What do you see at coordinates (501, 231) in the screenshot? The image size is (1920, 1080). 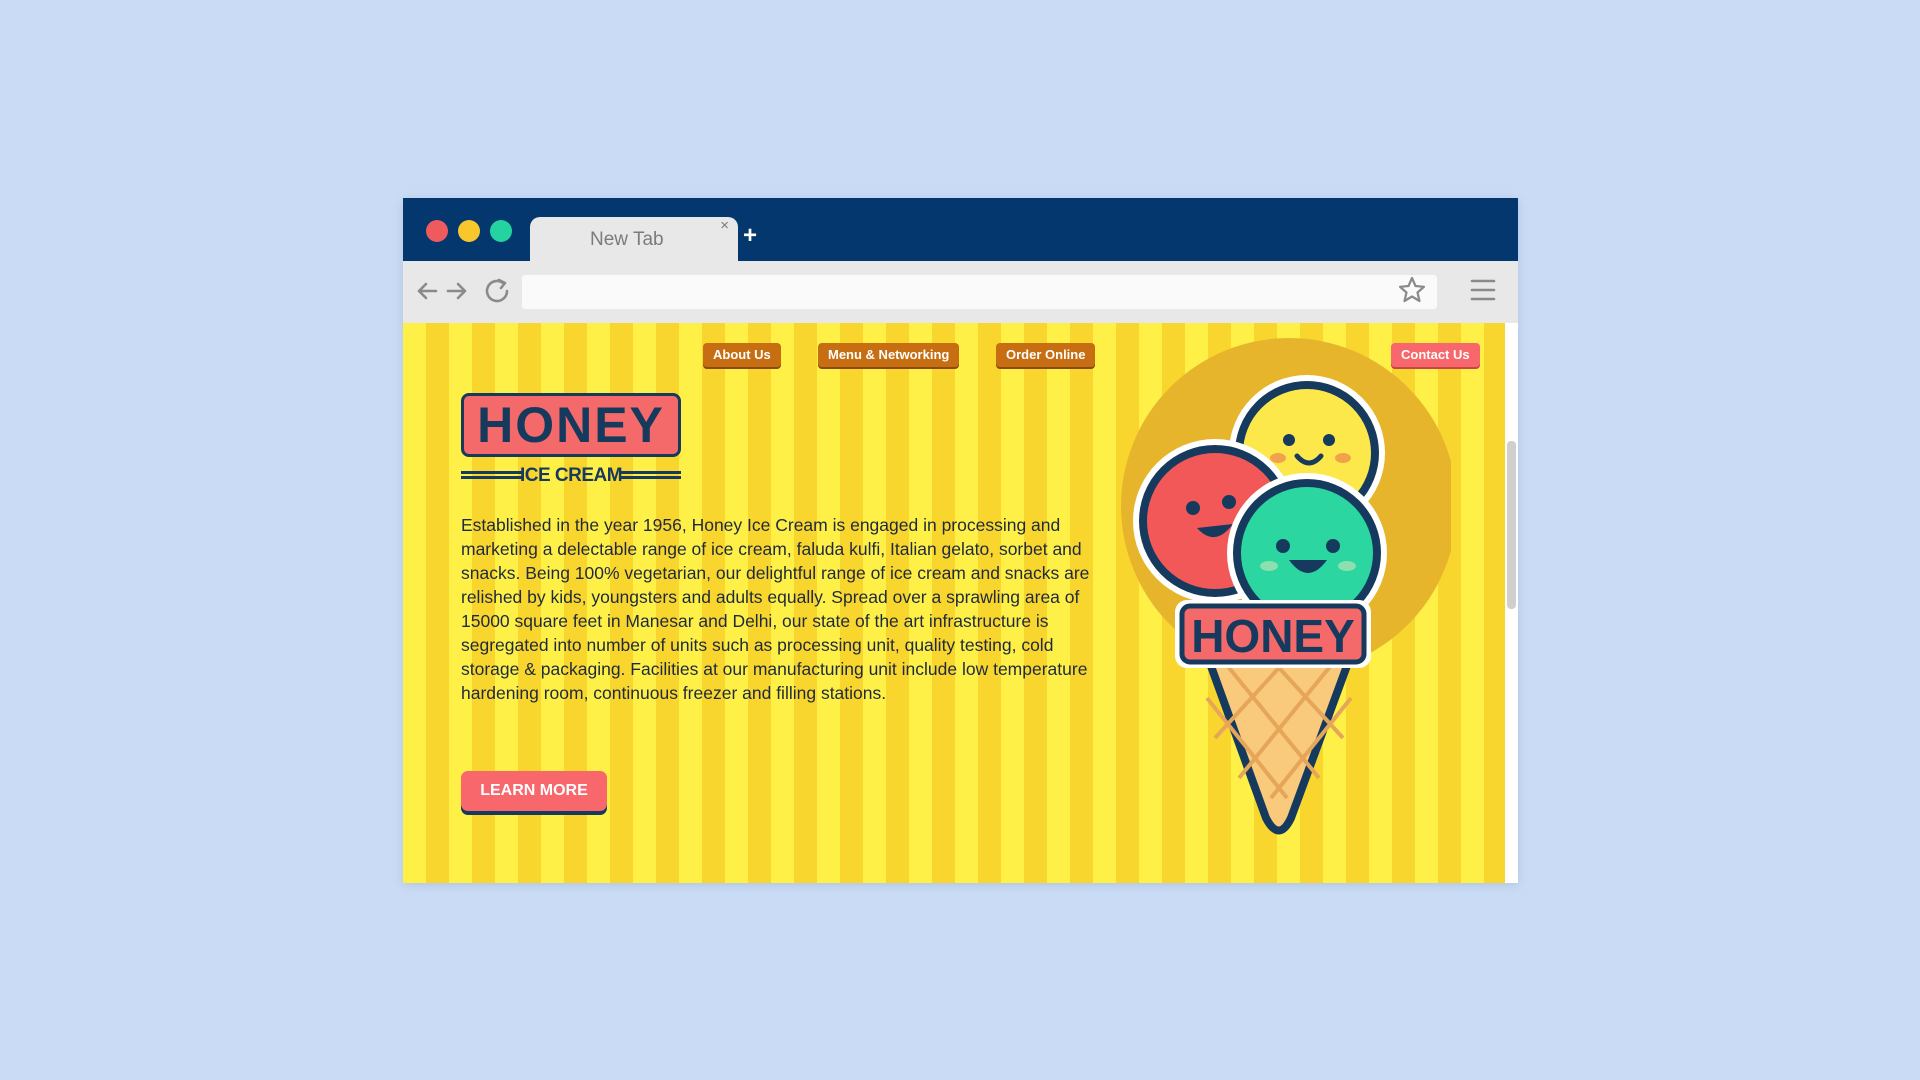 I see `maximize-window-button` at bounding box center [501, 231].